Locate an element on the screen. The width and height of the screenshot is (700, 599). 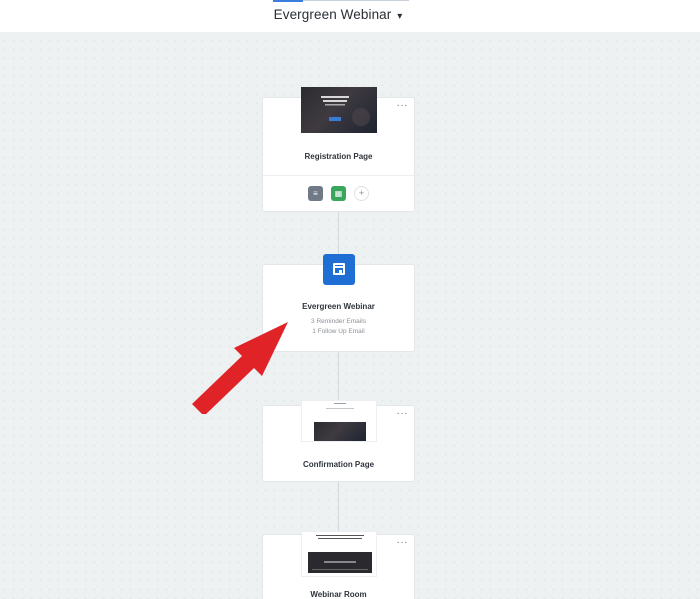
webinar-room-label: Webinar Room is located at coordinates (338, 594).